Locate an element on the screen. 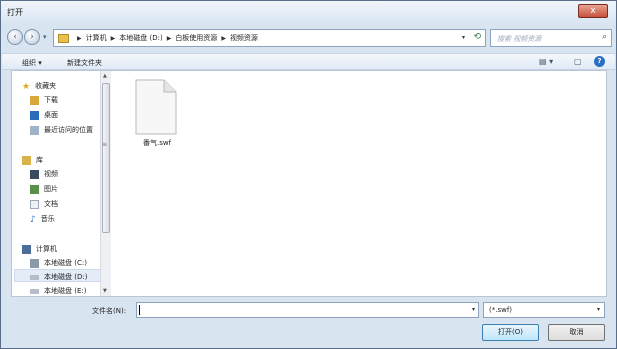 Image resolution: width=617 pixels, height=349 pixels. breadcrumb-whiteboard-resources: 白板使用资源 is located at coordinates (196, 38).